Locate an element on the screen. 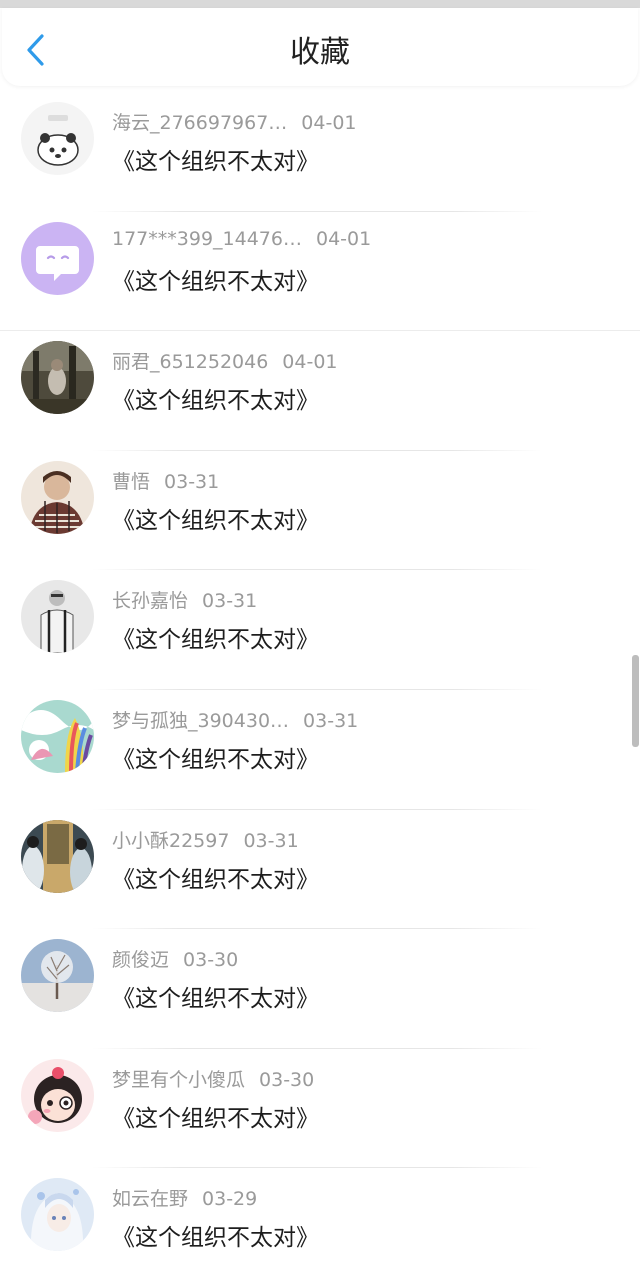  chevron-left-icon is located at coordinates (35, 50).